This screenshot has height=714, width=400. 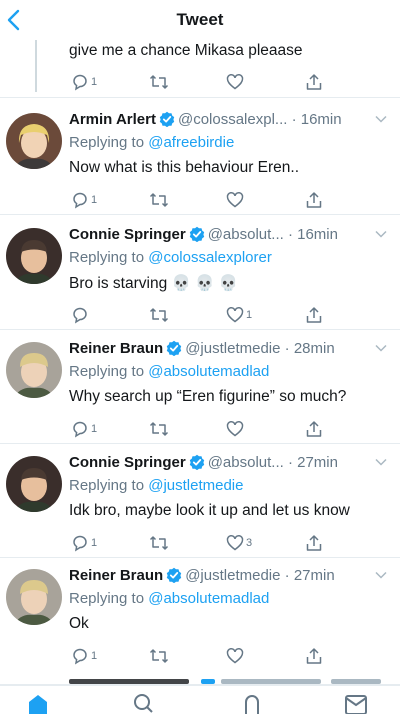 I want to click on reply-button, so click(x=81, y=315).